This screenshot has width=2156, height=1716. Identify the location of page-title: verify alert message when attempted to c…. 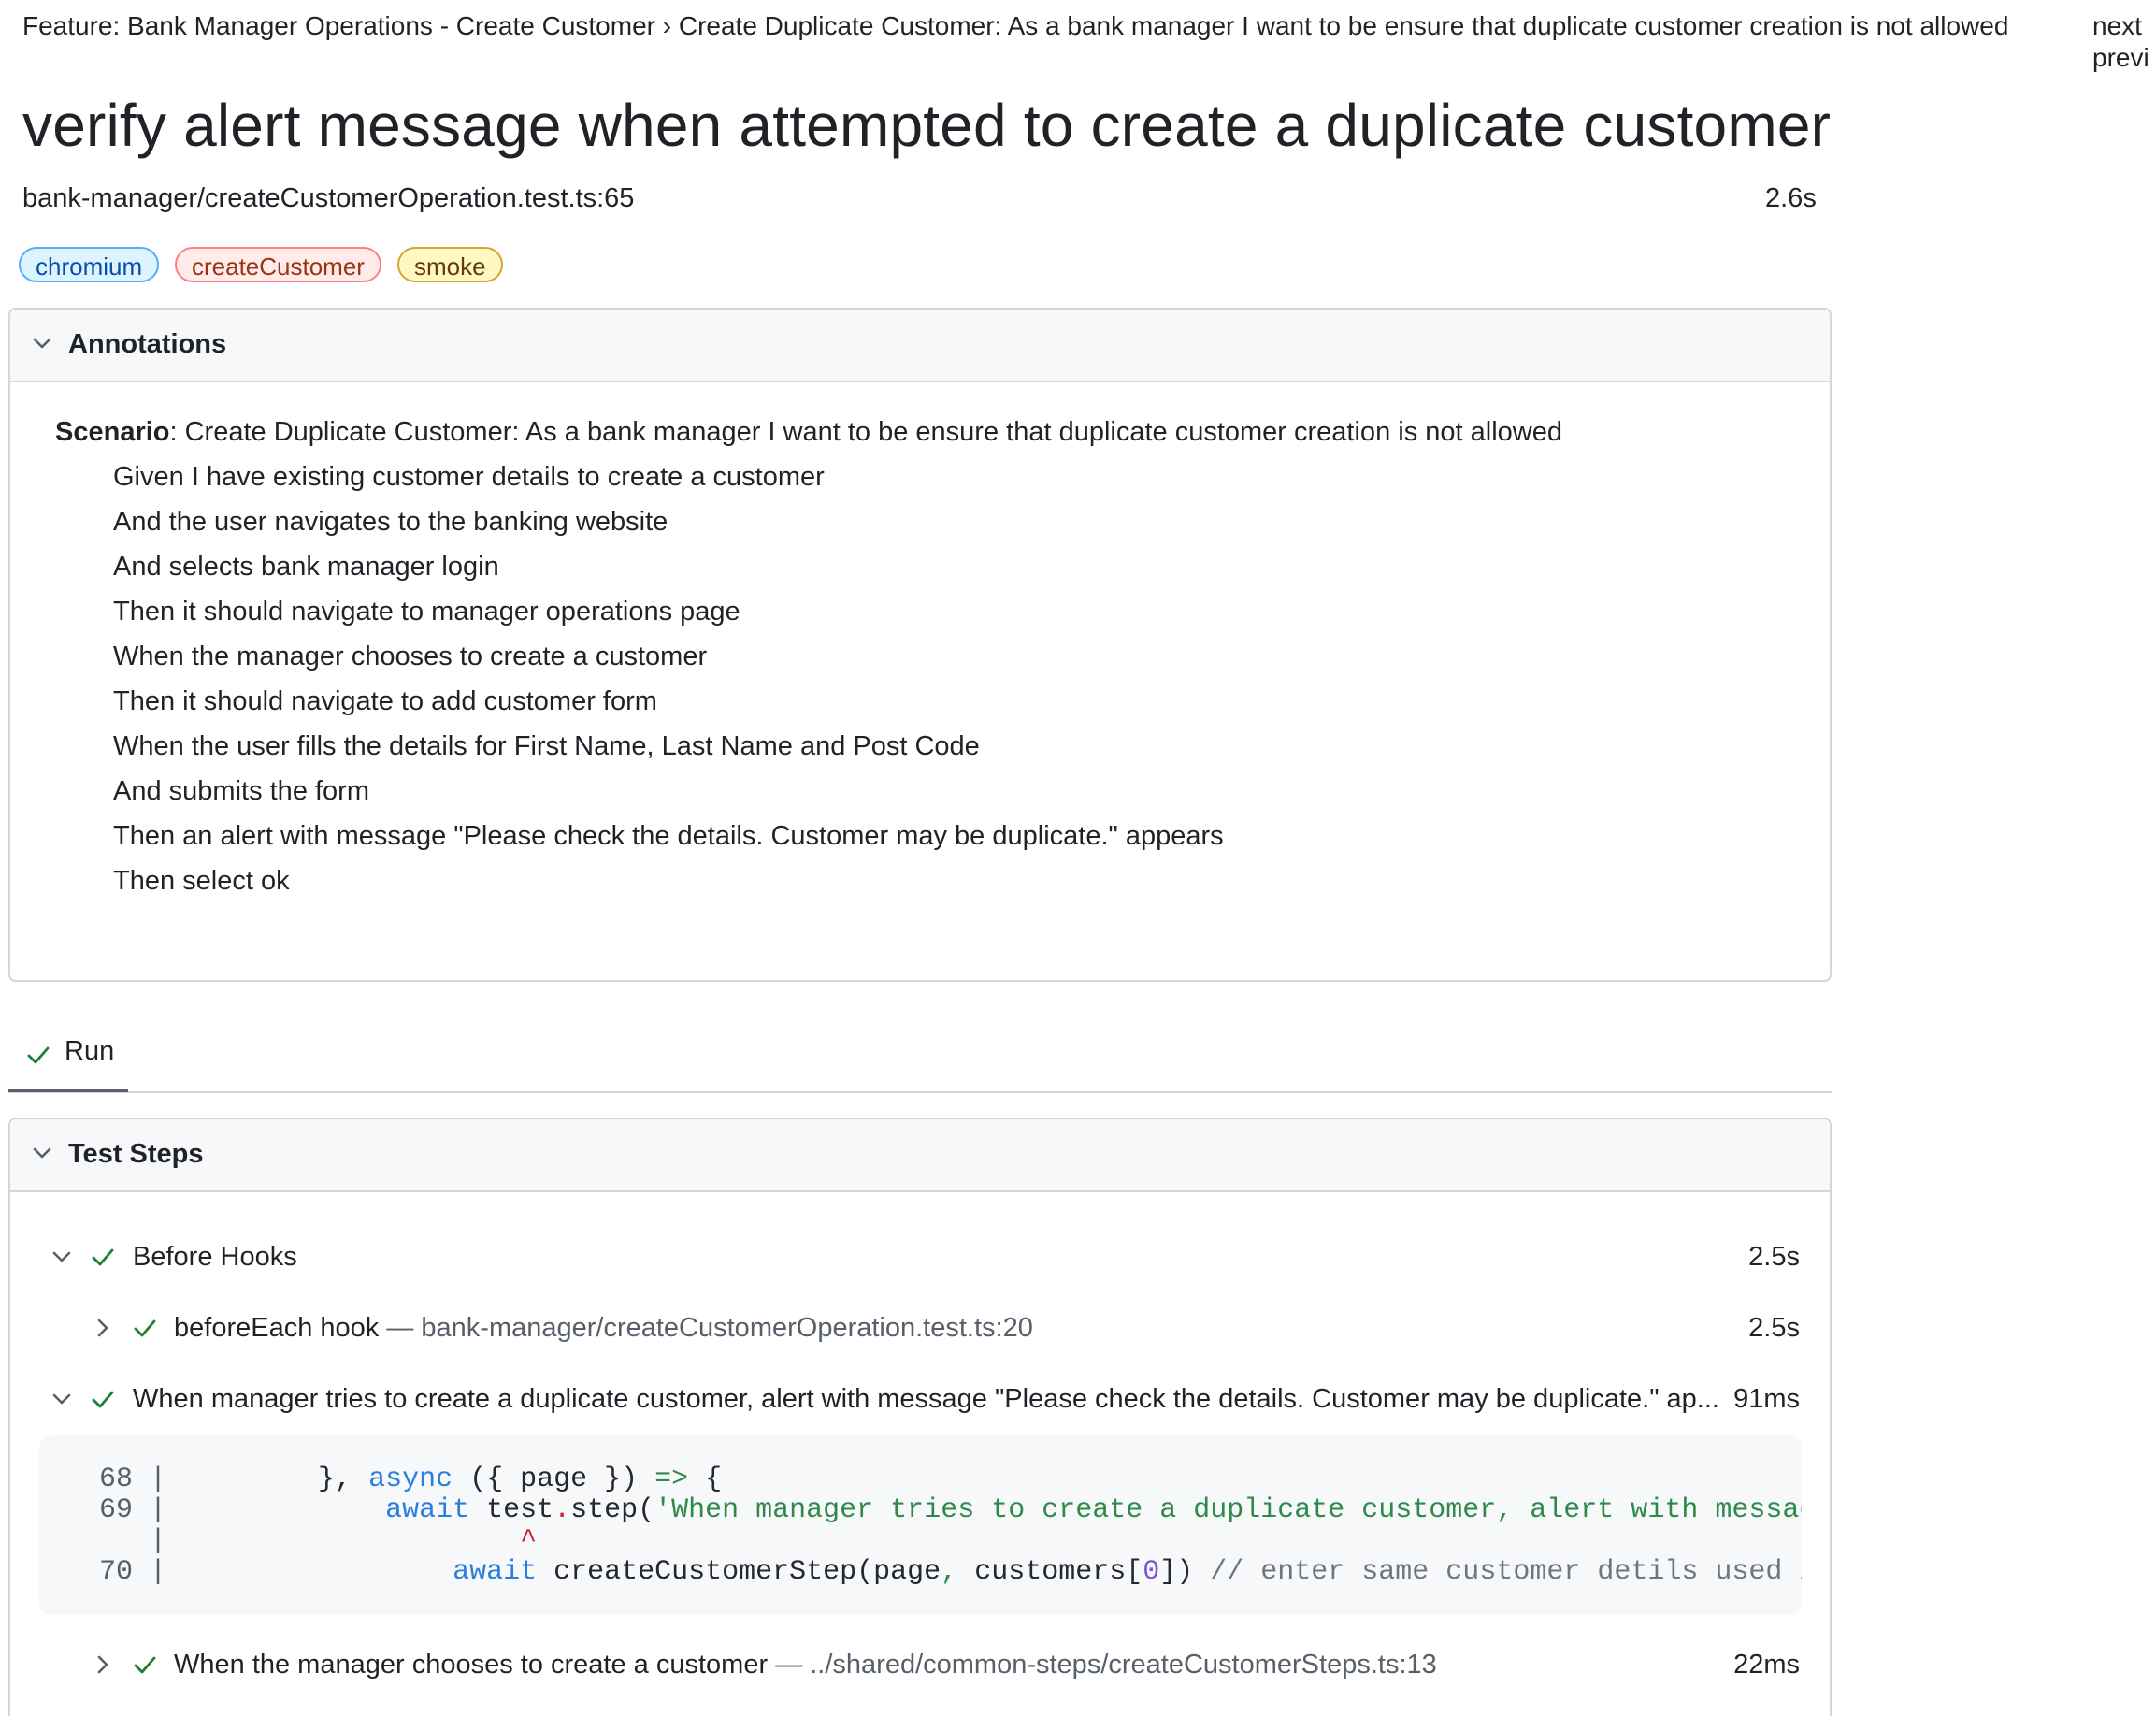
(927, 125).